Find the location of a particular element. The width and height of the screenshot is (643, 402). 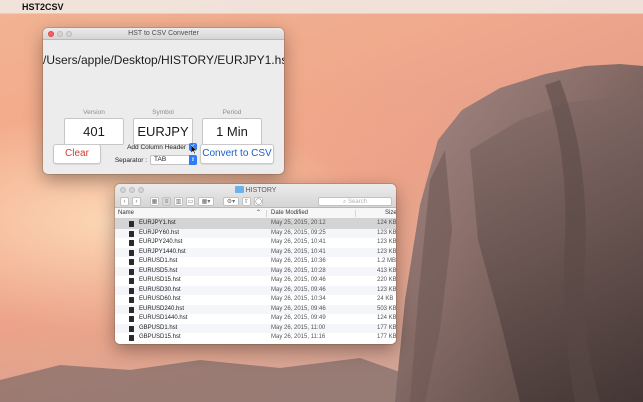

file-size: 413 KB is located at coordinates (386, 270).